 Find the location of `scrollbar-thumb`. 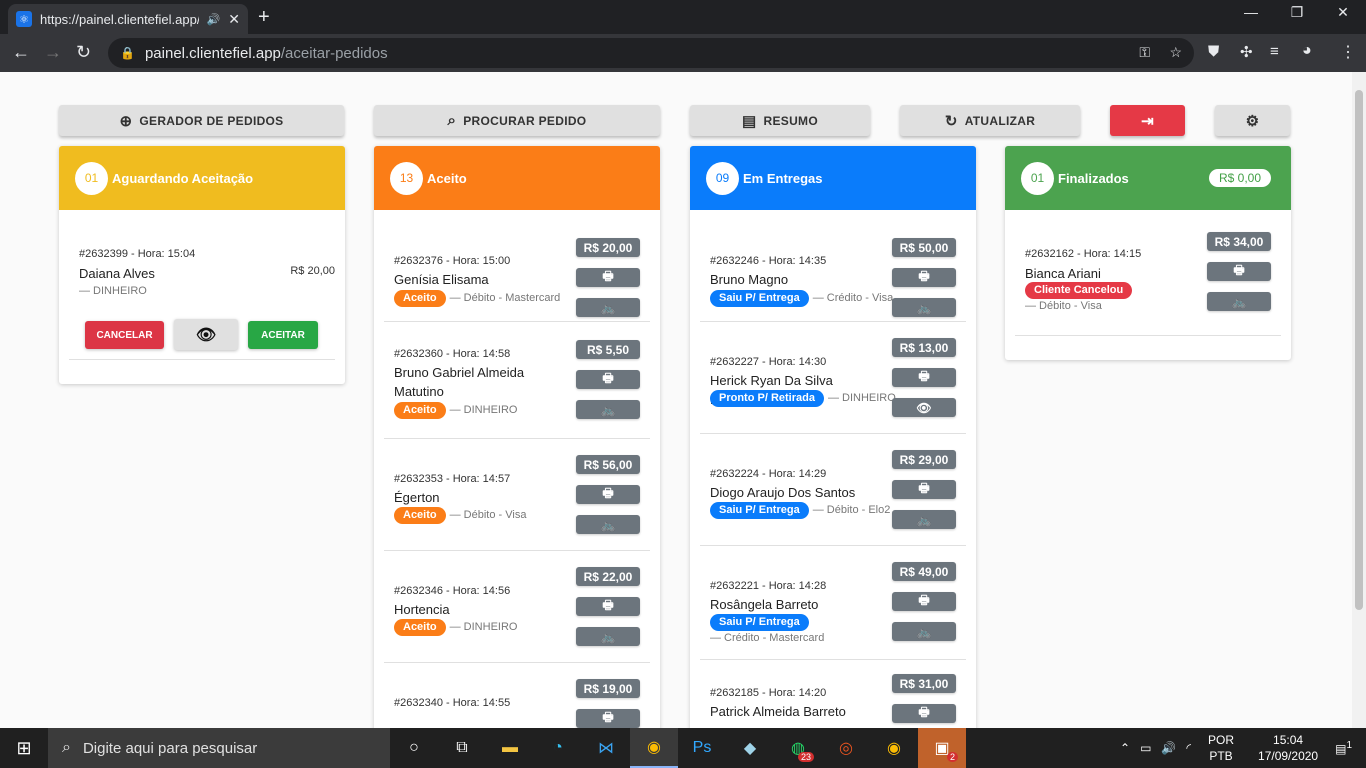

scrollbar-thumb is located at coordinates (1359, 350).